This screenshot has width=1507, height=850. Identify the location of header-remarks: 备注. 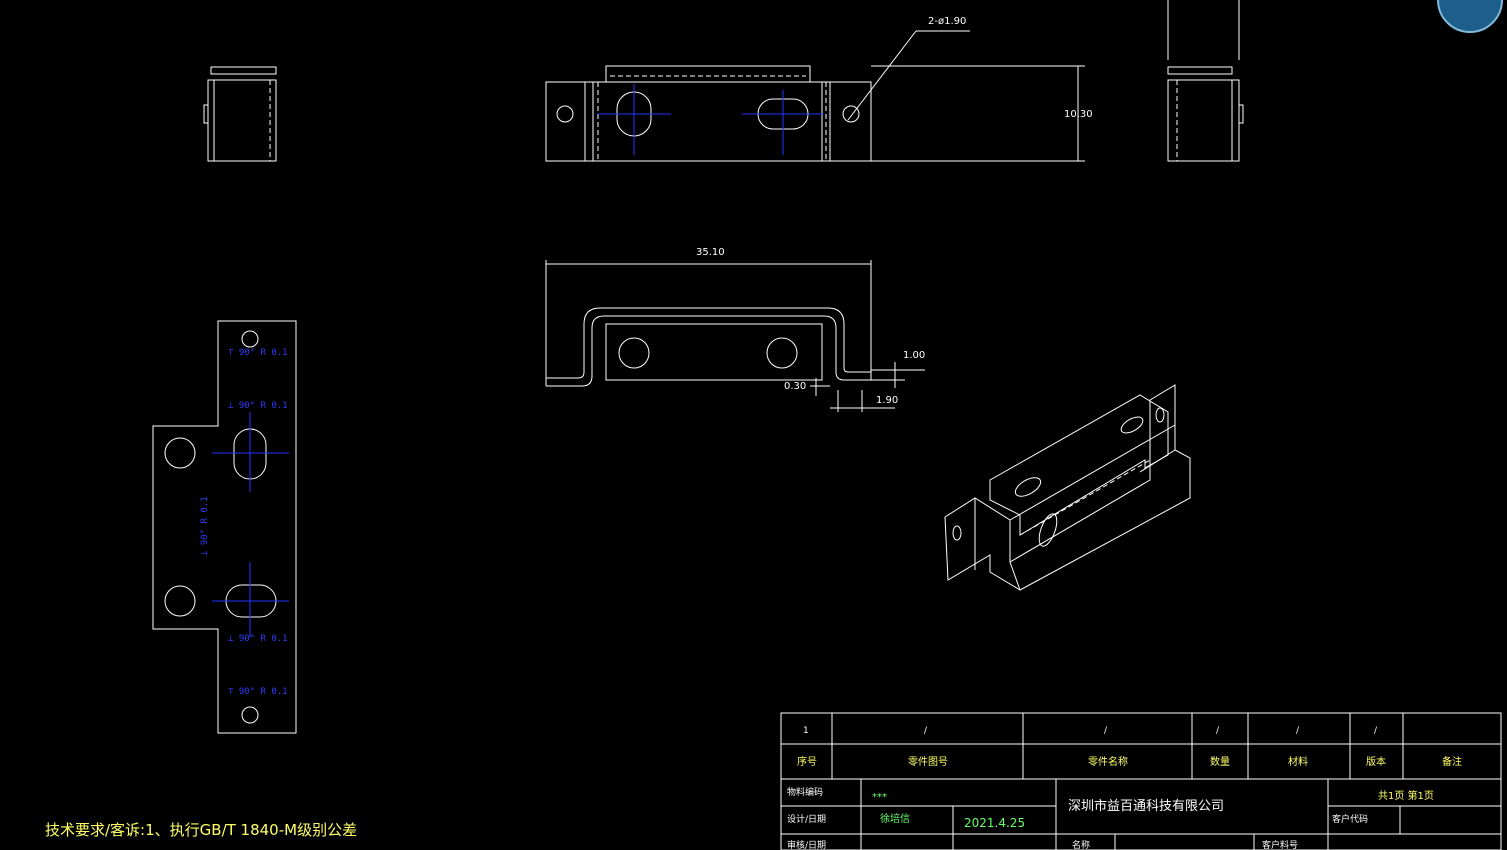
(1452, 761).